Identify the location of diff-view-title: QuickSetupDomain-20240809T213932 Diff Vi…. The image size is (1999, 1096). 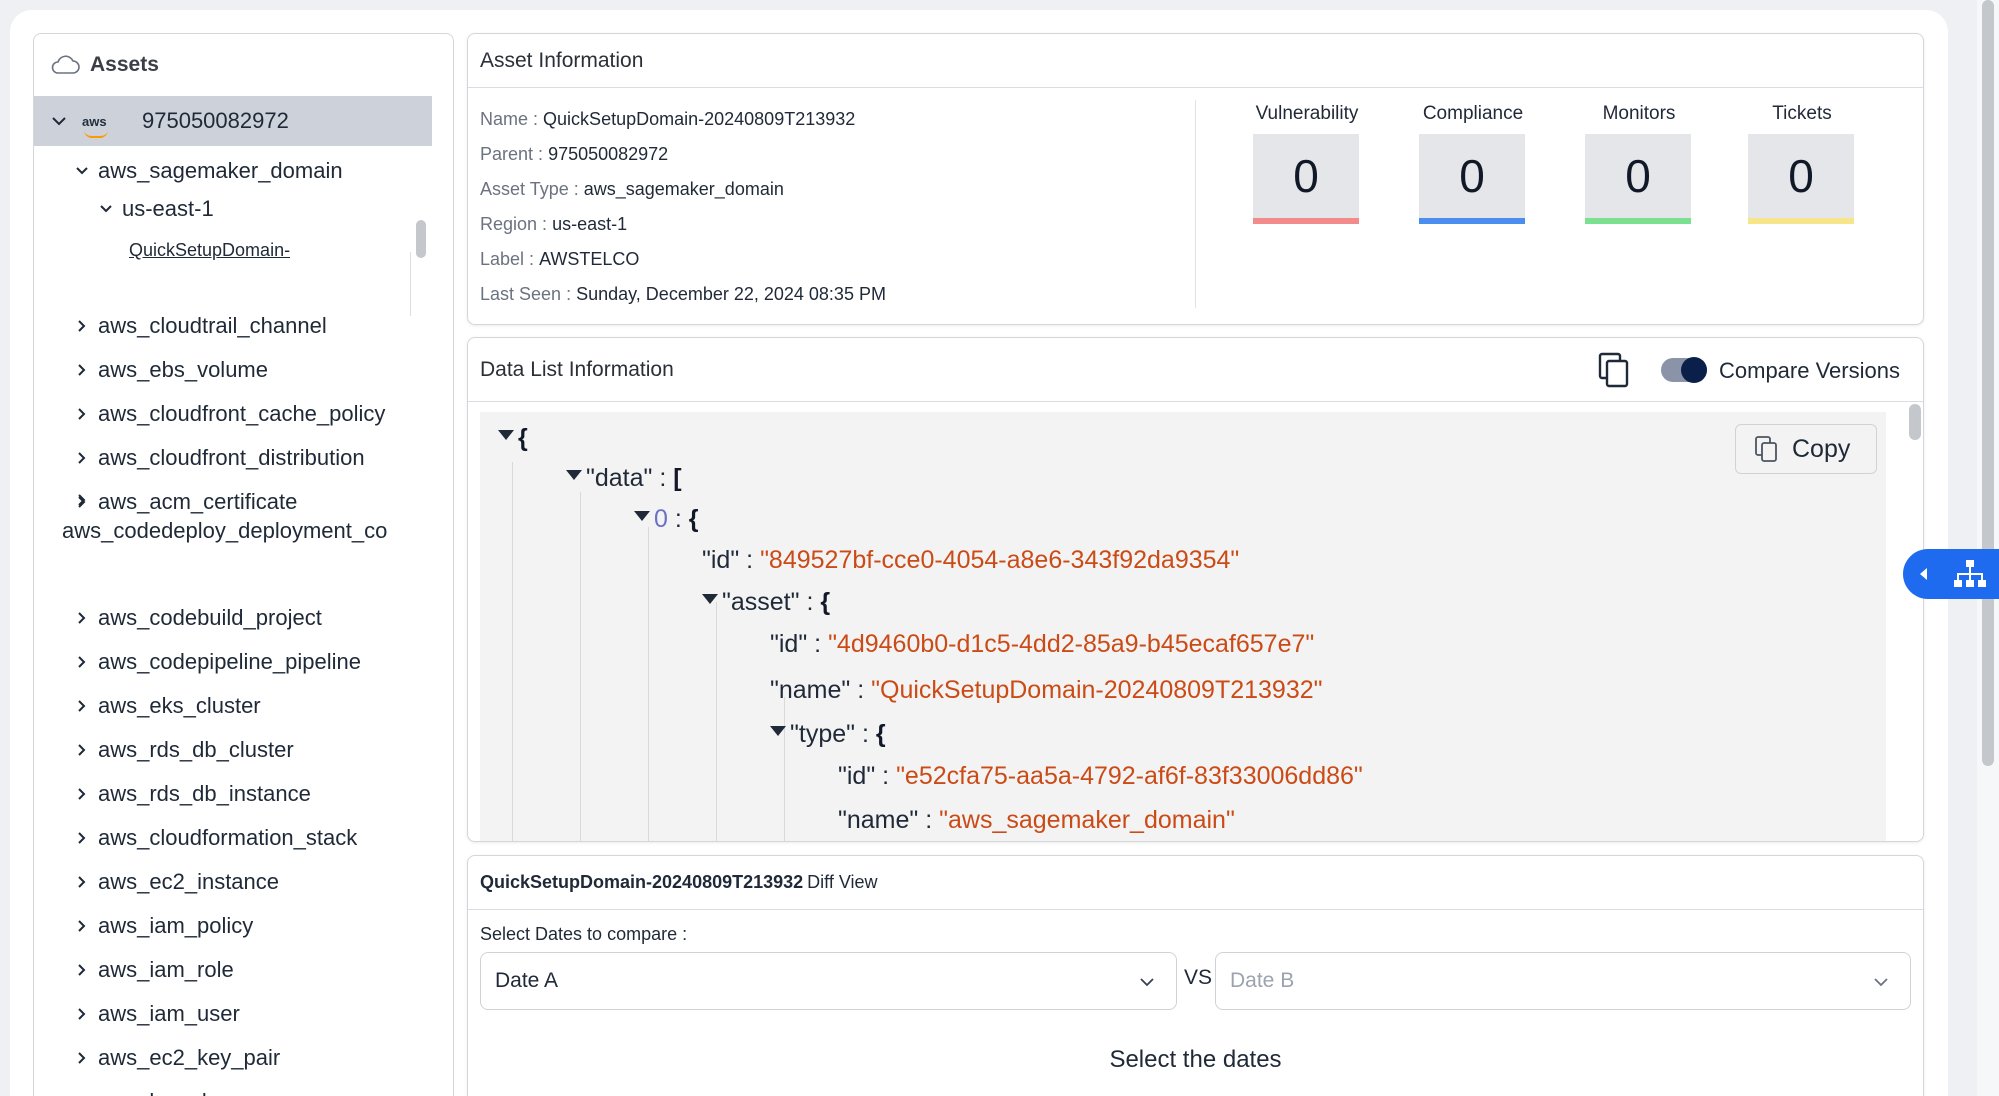
(1195, 883).